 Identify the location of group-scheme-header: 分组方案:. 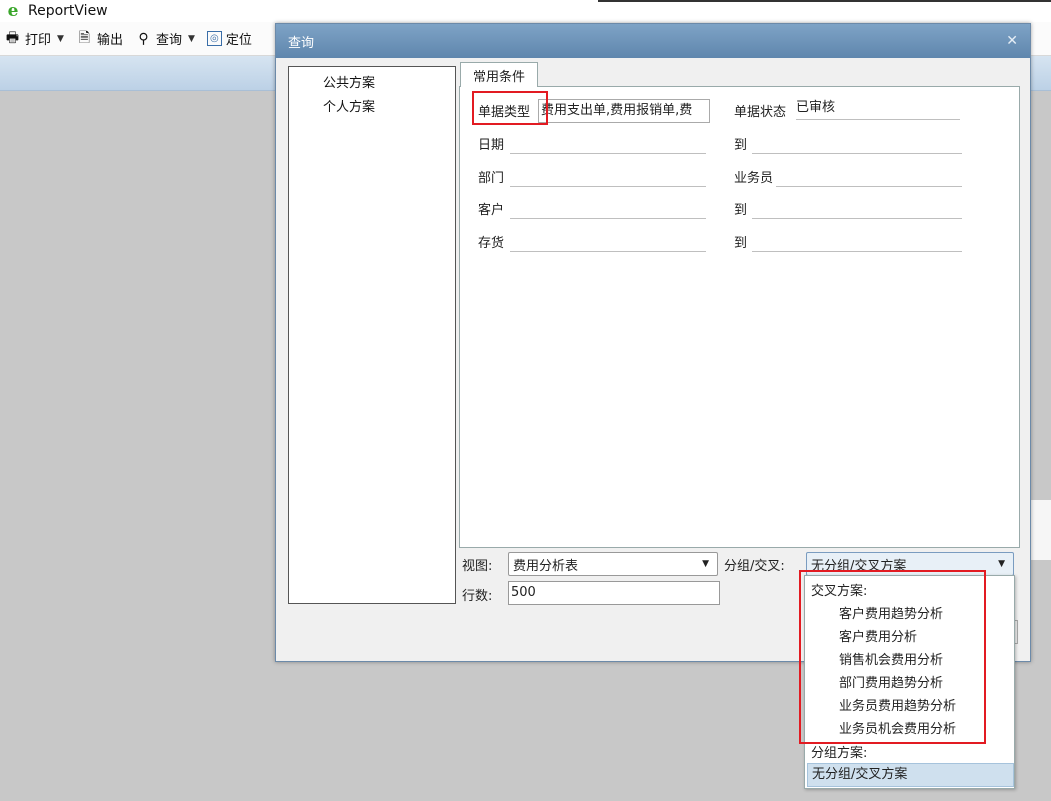
(839, 753).